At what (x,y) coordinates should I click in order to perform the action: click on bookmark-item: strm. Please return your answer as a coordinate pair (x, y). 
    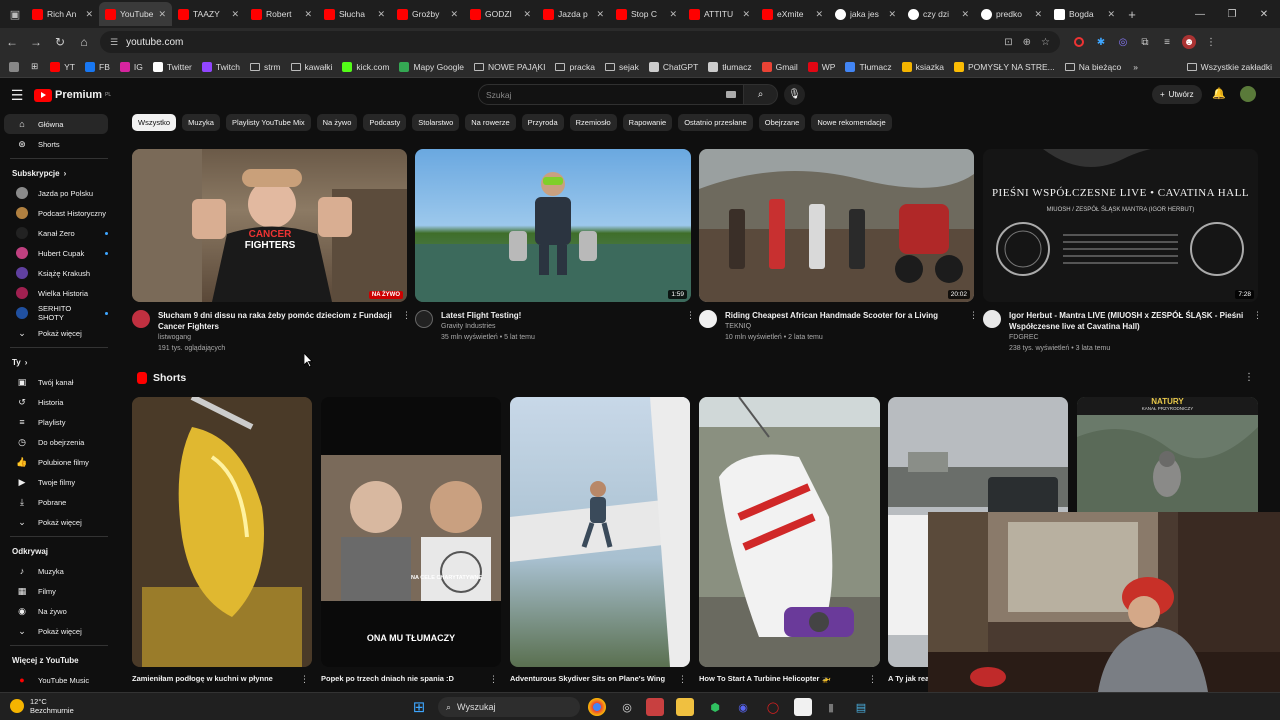
    Looking at the image, I should click on (265, 67).